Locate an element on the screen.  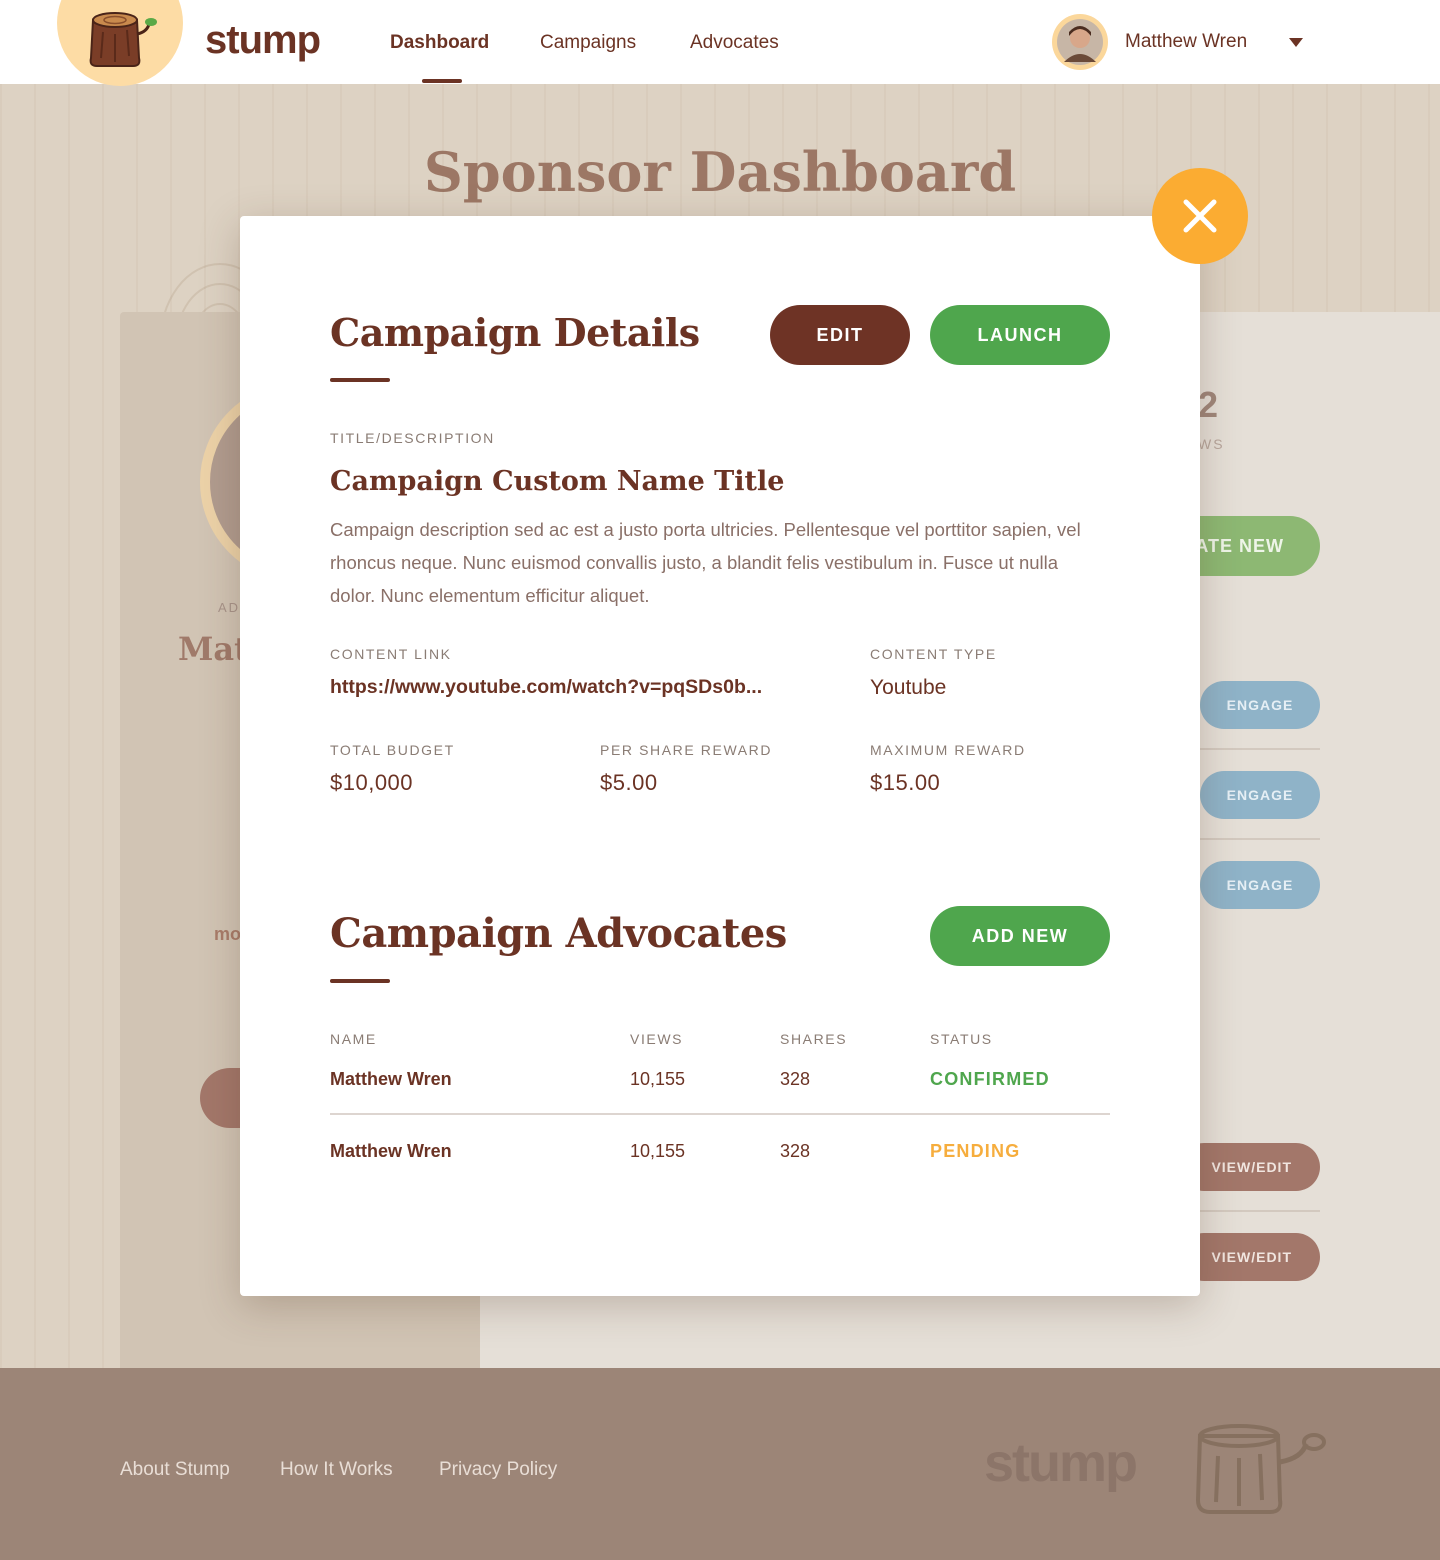
edit-button: EDIT is located at coordinates (840, 335).